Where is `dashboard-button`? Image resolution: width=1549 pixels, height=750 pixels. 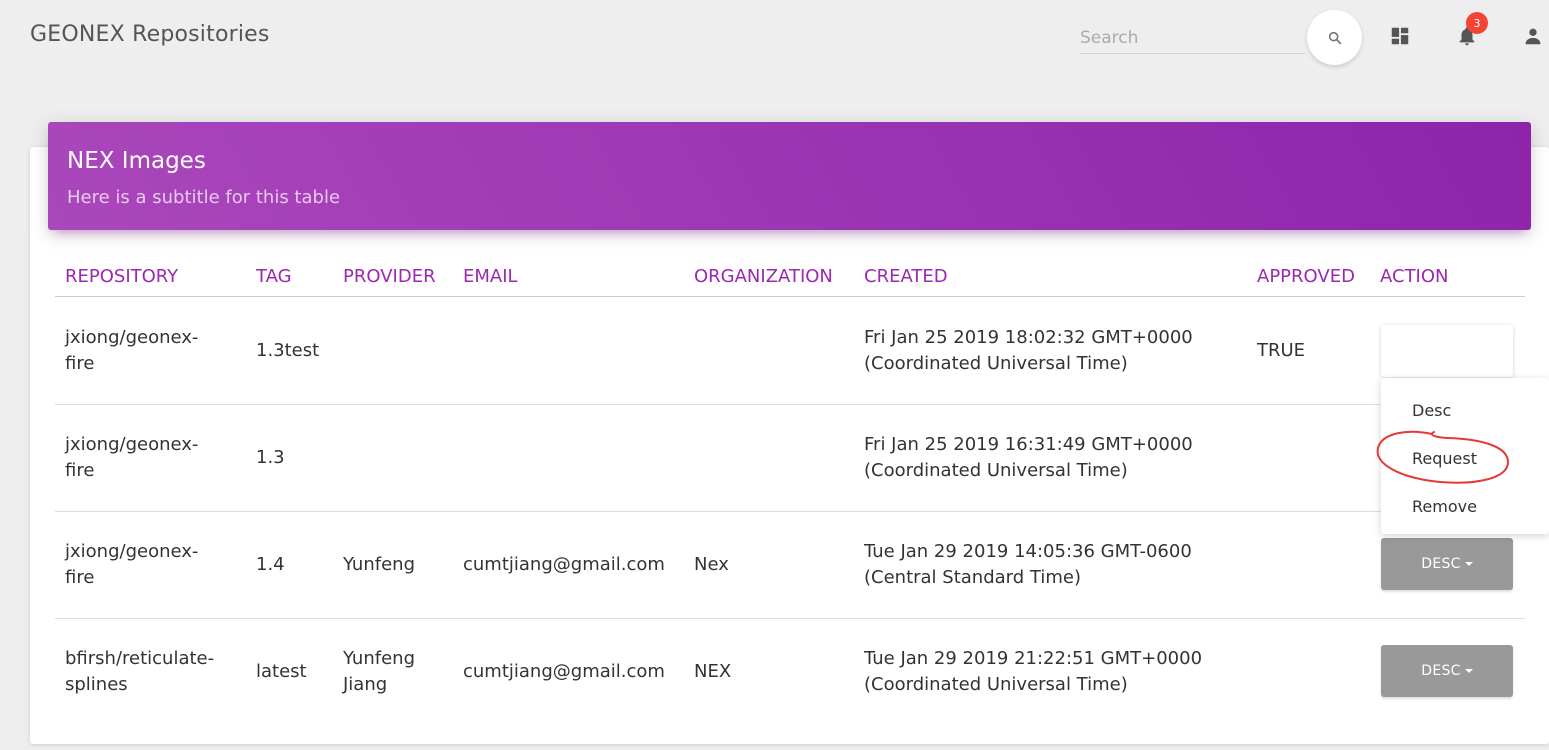 dashboard-button is located at coordinates (1400, 36).